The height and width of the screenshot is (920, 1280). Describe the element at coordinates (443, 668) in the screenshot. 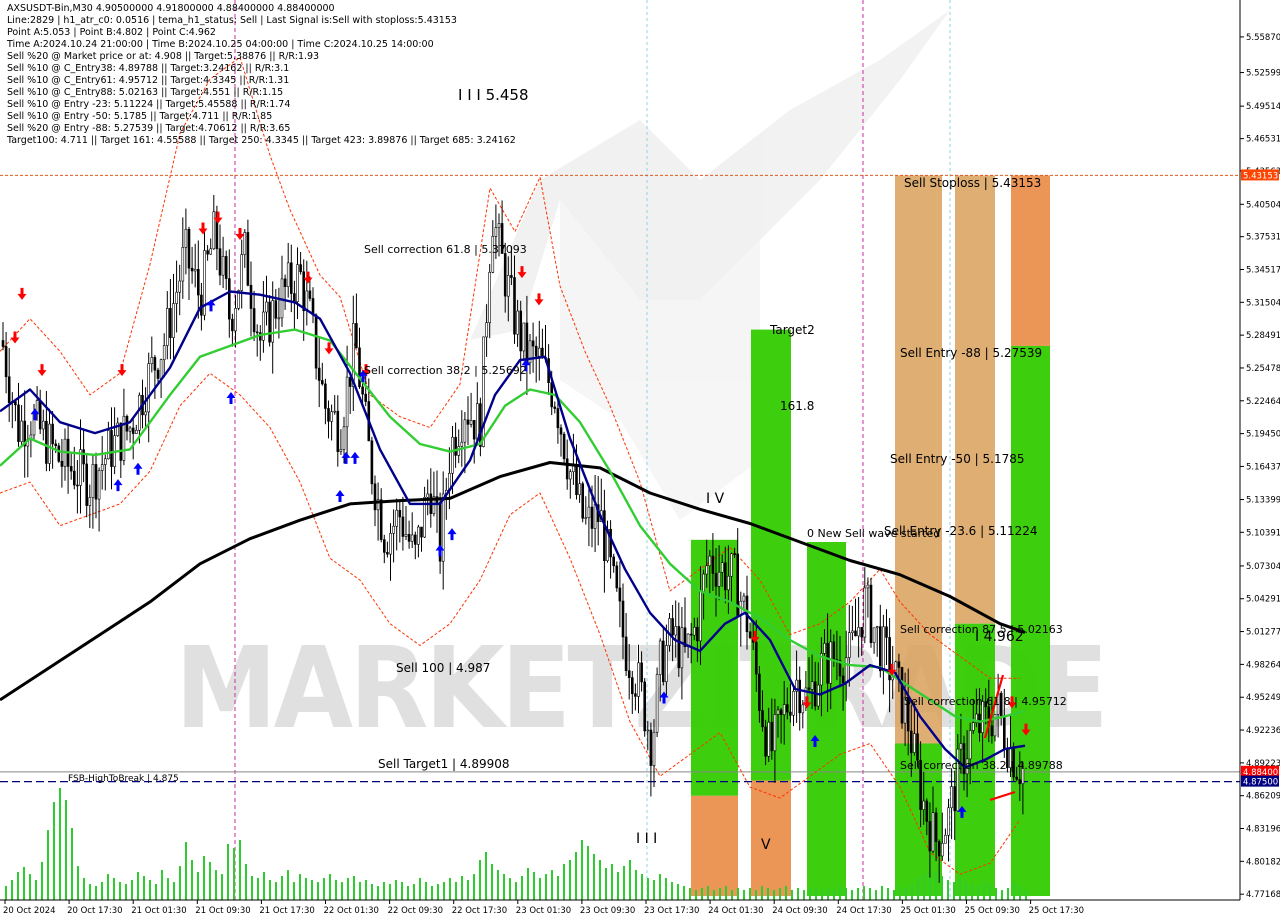

I see `sell-100-label: Sell 100 | 4.987` at that location.